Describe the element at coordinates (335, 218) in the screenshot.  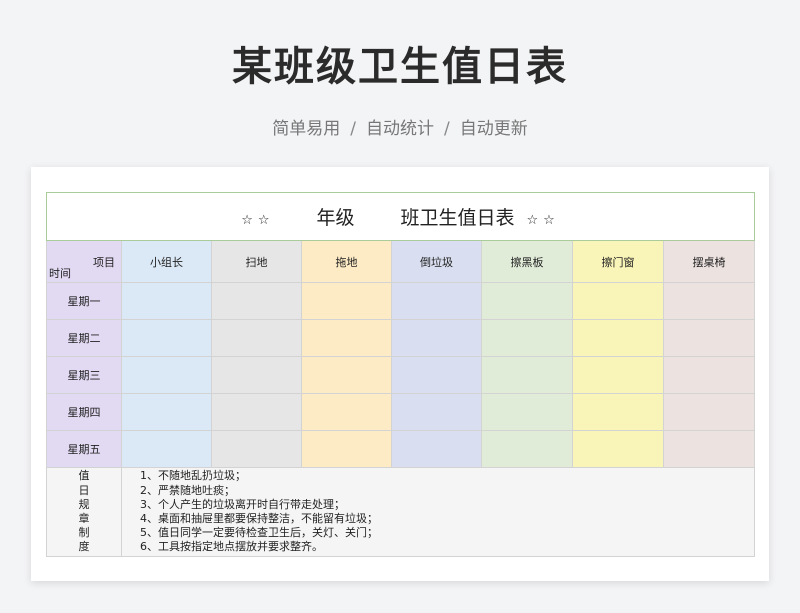
I see `title-grade: 年级` at that location.